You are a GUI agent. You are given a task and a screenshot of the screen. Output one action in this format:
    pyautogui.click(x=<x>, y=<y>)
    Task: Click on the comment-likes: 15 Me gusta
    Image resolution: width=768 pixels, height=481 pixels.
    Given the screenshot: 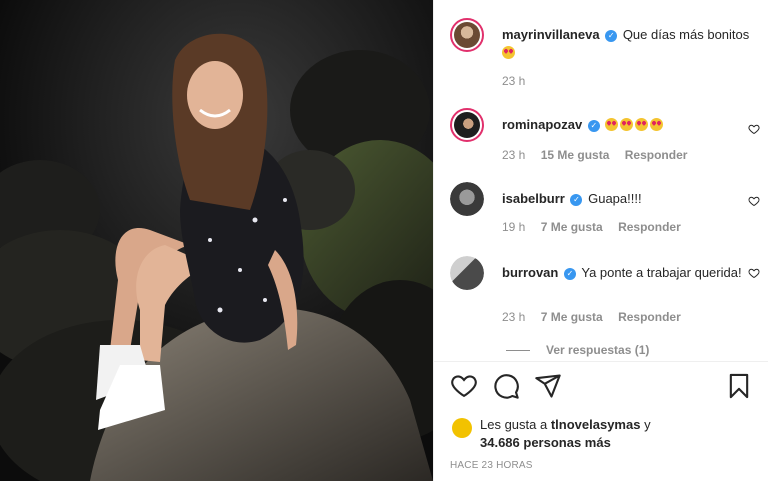 What is the action you would take?
    pyautogui.click(x=575, y=155)
    